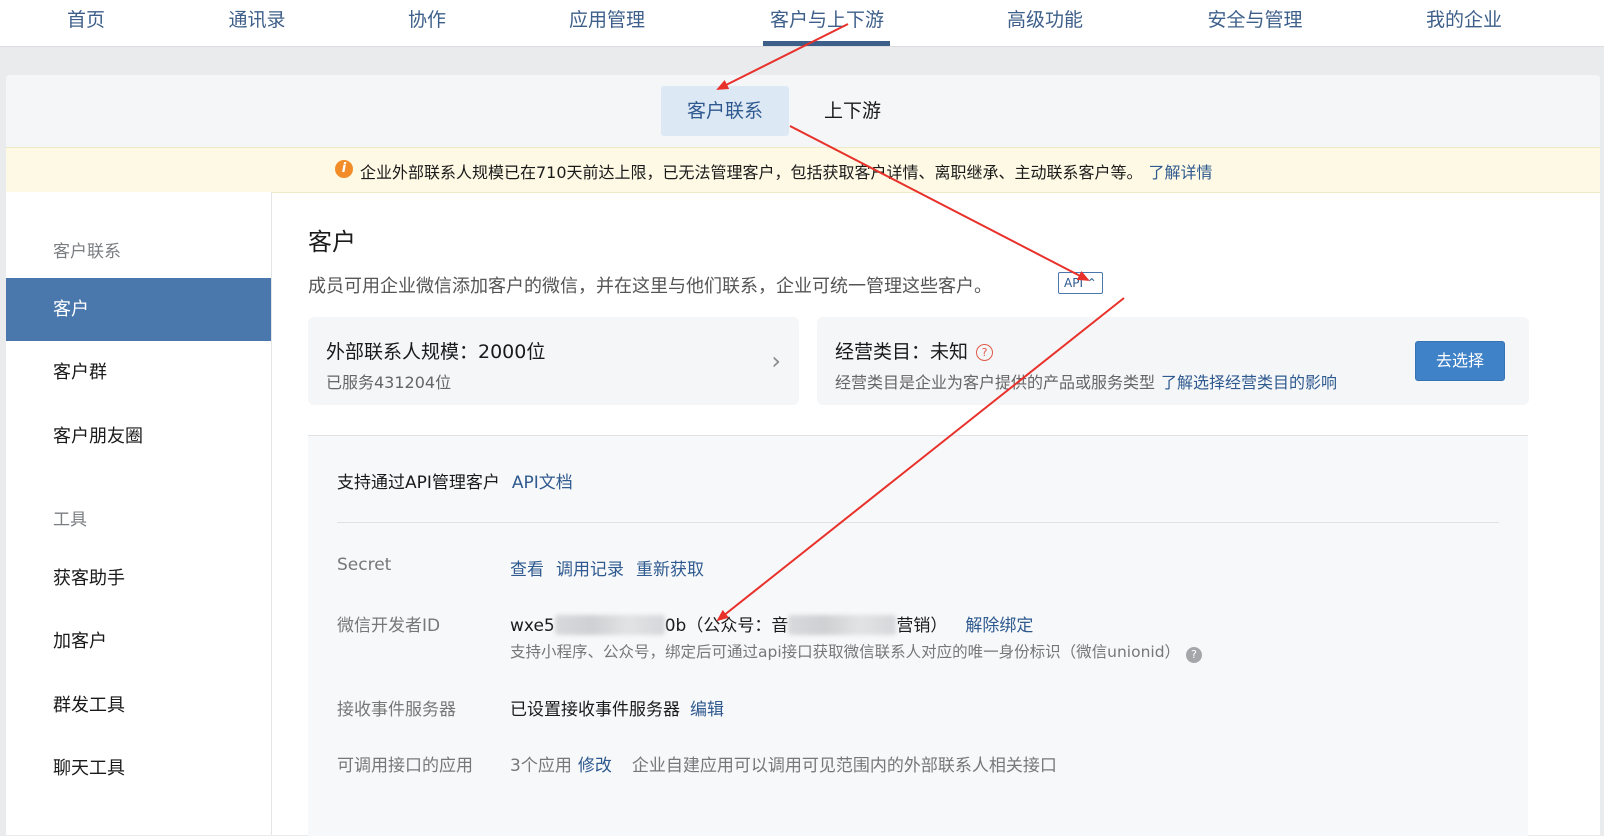 The image size is (1604, 836). Describe the element at coordinates (138, 641) in the screenshot. I see `sidebar-item-add-customer: 加客户` at that location.